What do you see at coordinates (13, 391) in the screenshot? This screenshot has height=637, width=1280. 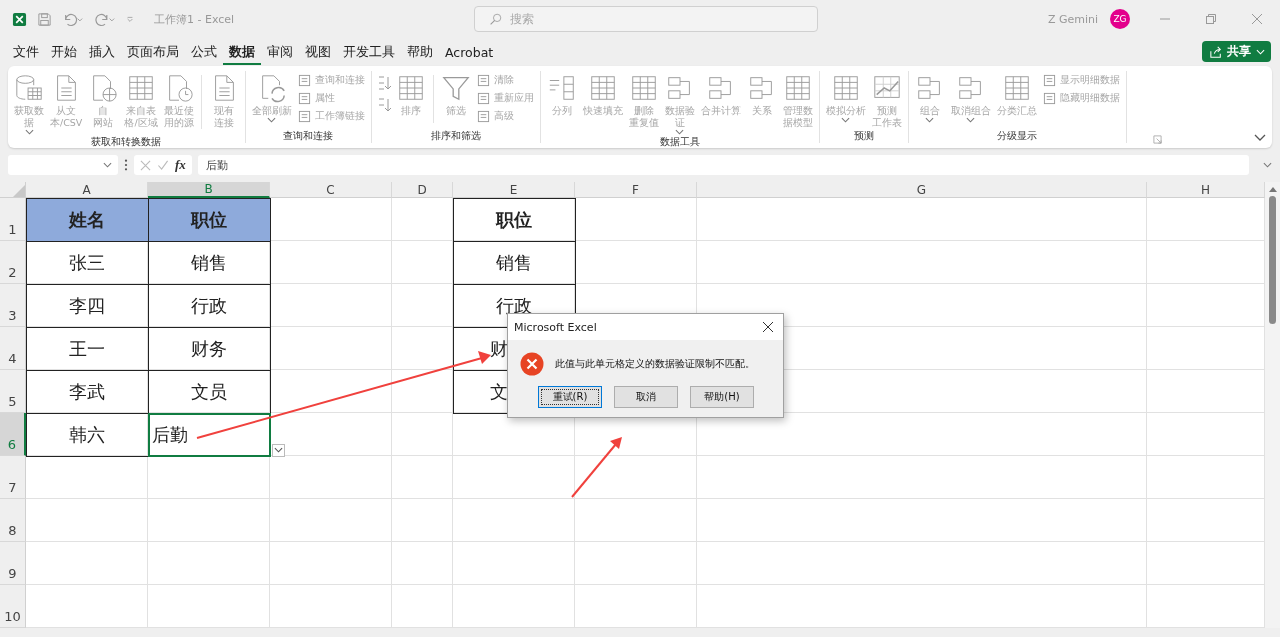 I see `row-header: 5` at bounding box center [13, 391].